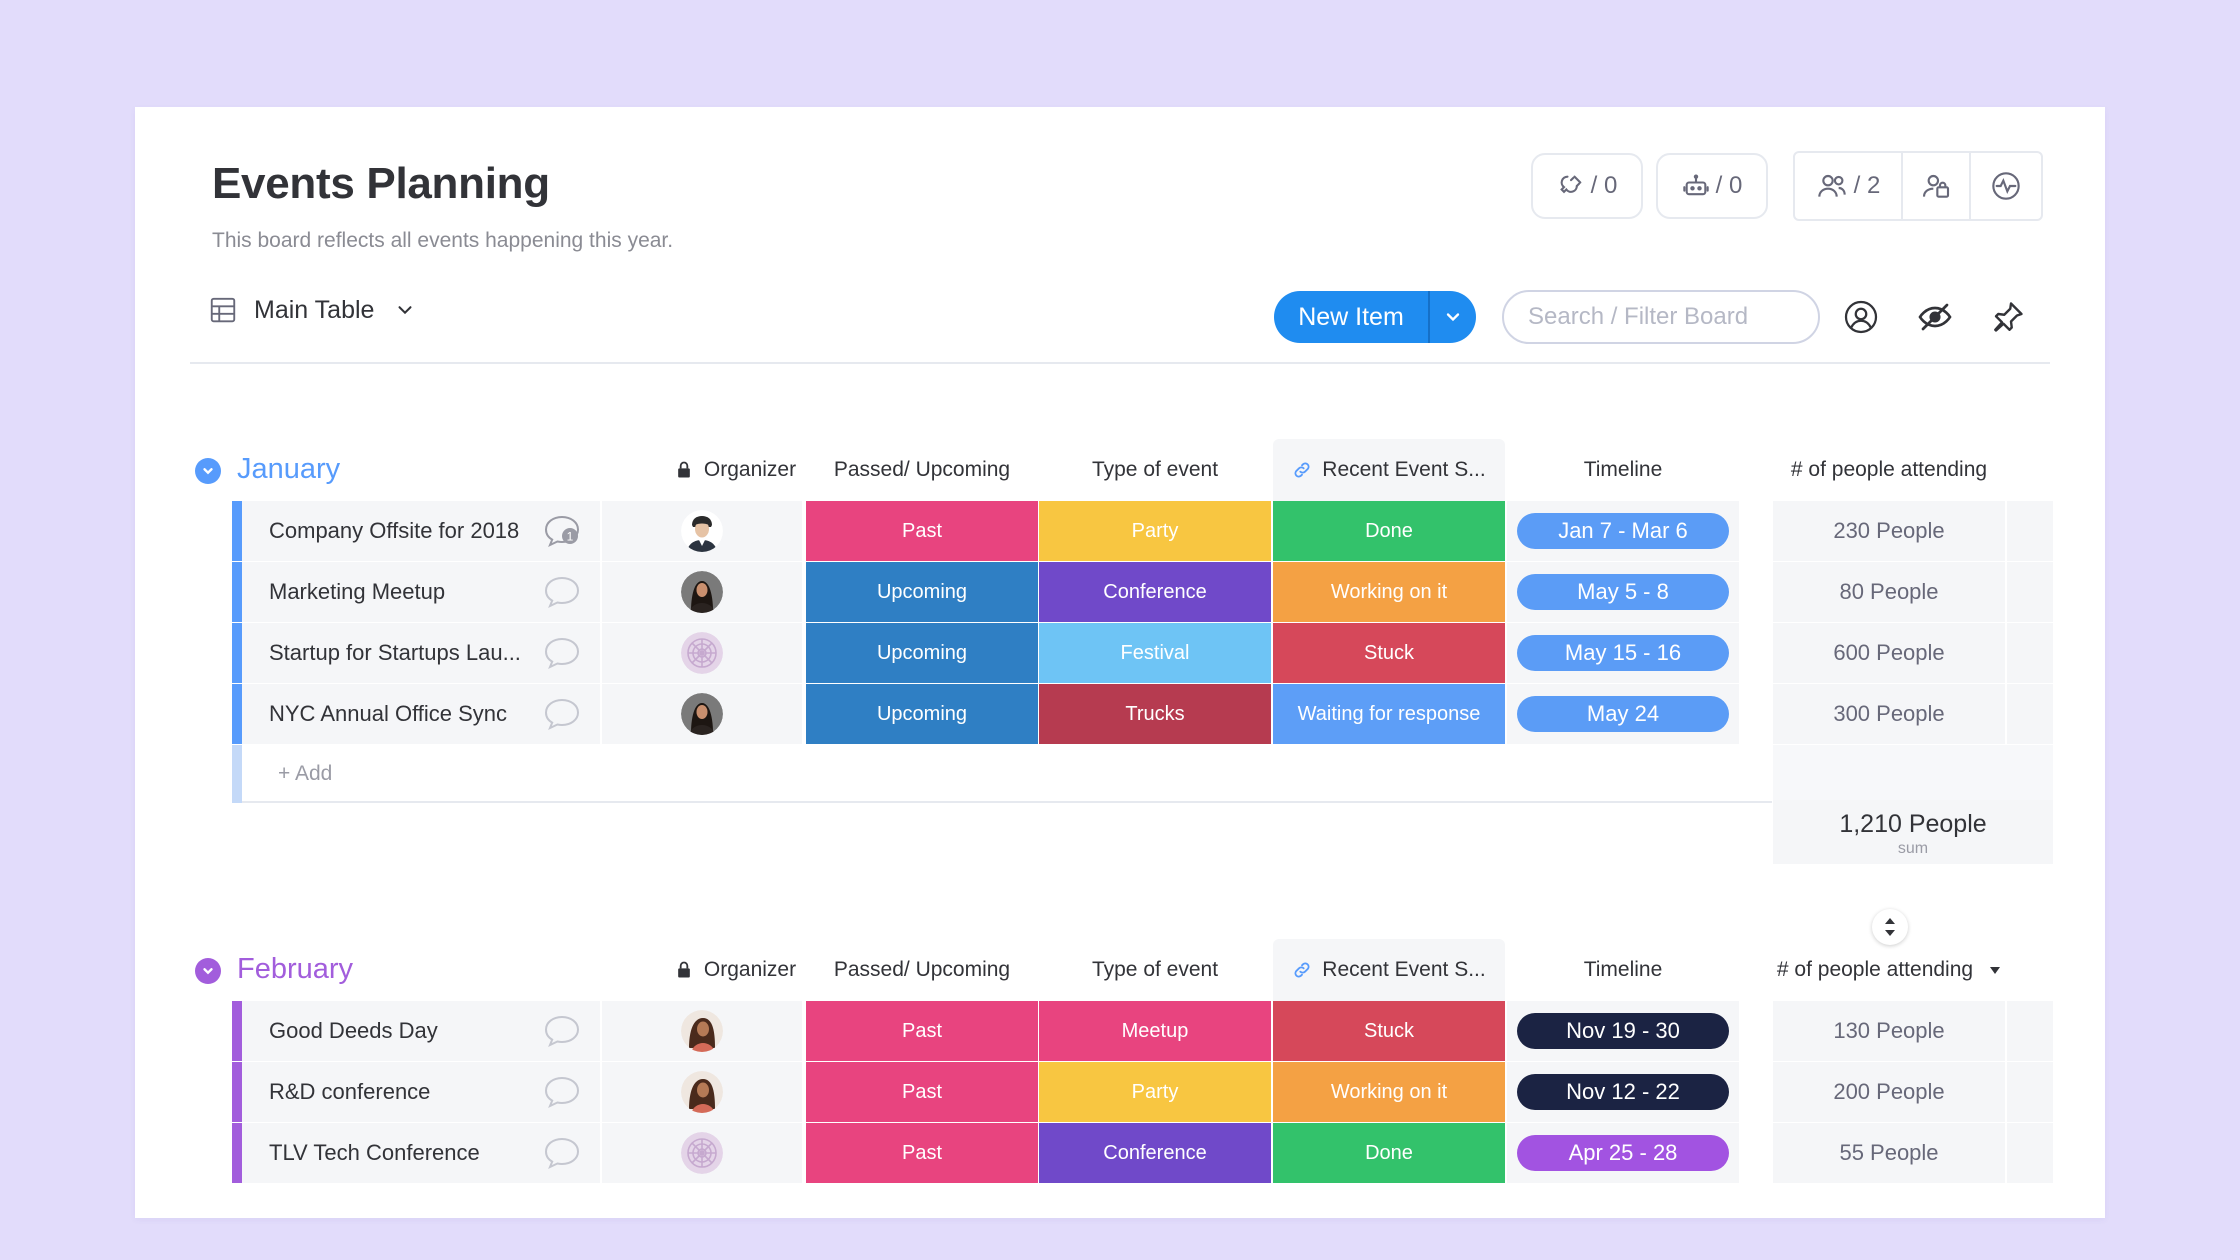 This screenshot has width=2240, height=1260. What do you see at coordinates (1849, 186) in the screenshot?
I see `members-button: / 2` at bounding box center [1849, 186].